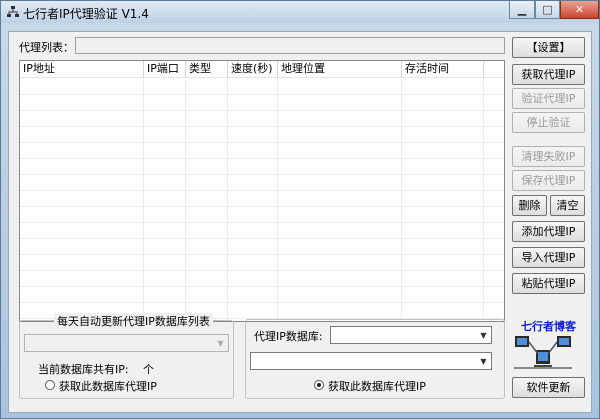  What do you see at coordinates (108, 386) in the screenshot?
I see `daily-db-radio-label: 获取此数据库代理IP` at bounding box center [108, 386].